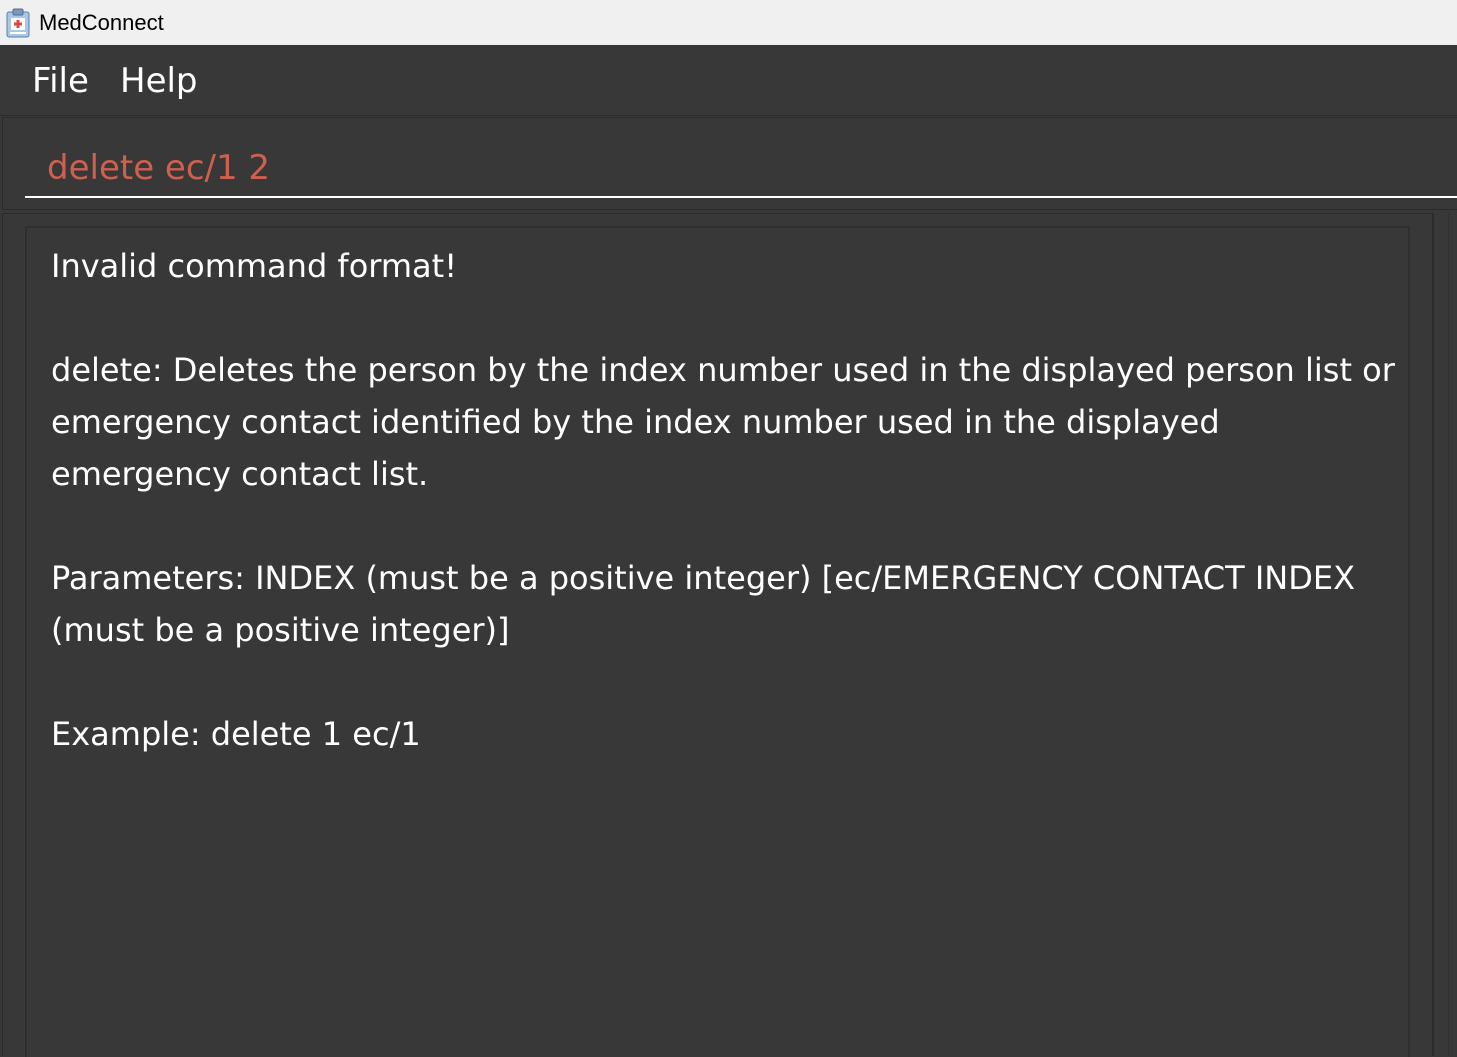 The image size is (1457, 1057). I want to click on command-box, so click(729, 163).